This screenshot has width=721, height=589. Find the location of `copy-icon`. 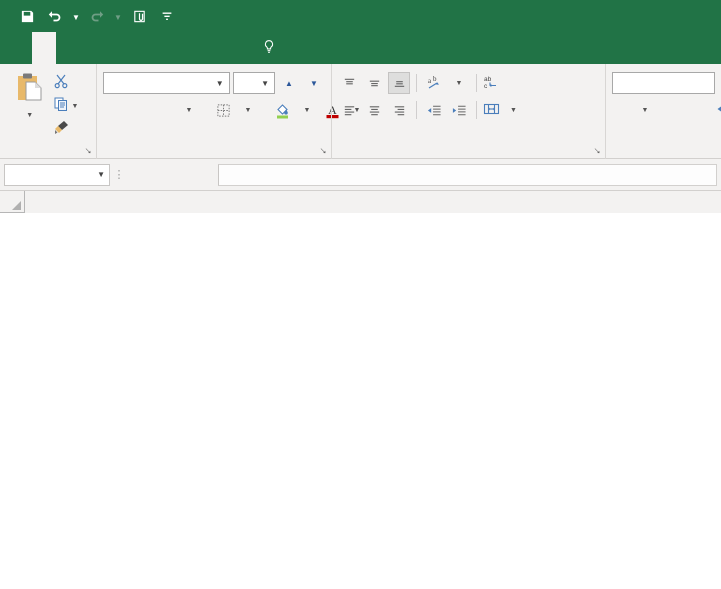

copy-icon is located at coordinates (61, 106).